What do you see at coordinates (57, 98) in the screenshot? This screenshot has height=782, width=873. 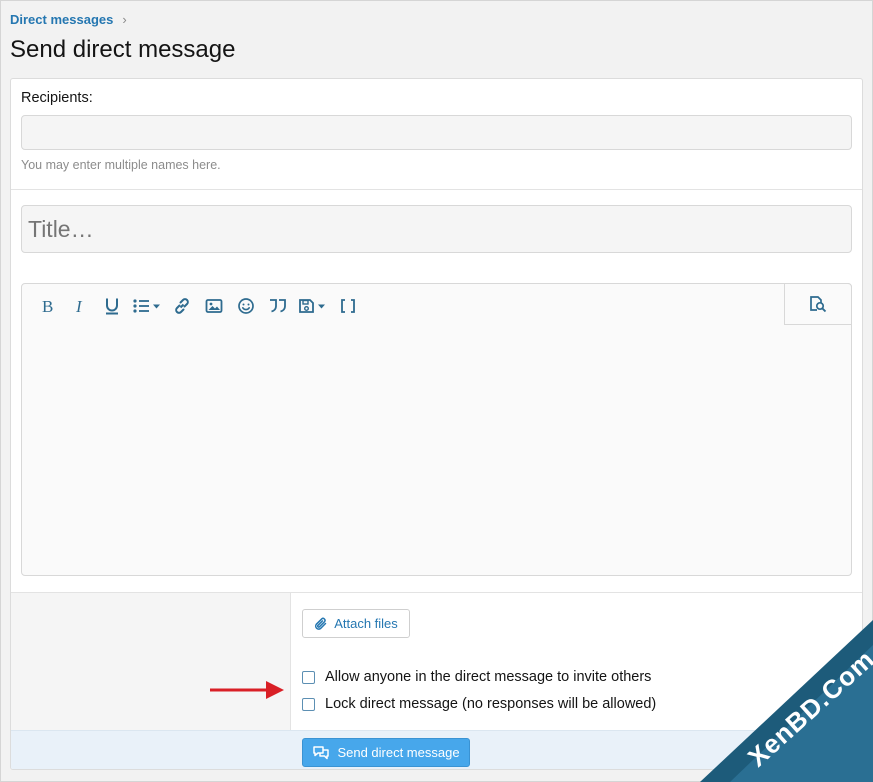 I see `recipients-label: Recipients:` at bounding box center [57, 98].